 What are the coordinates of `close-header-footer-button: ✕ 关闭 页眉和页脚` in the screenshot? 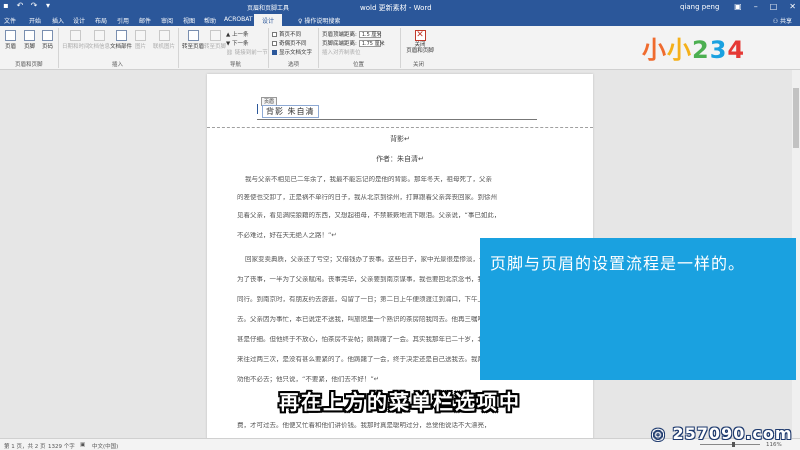 It's located at (420, 42).